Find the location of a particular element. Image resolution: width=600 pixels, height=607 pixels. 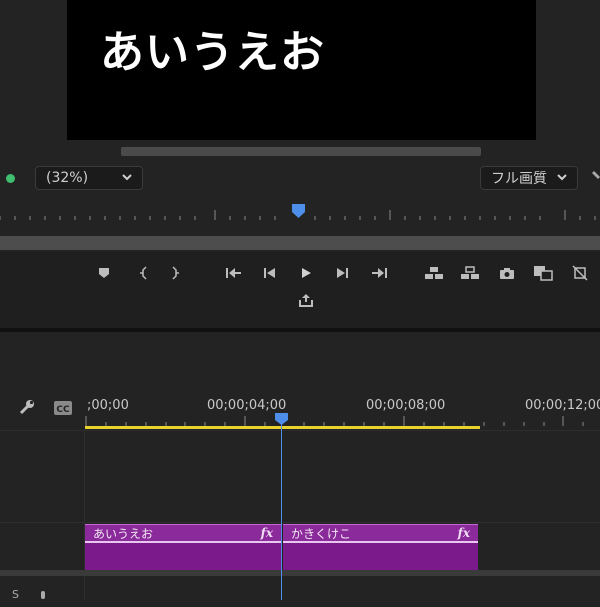

monitor-scrollbar is located at coordinates (301, 151).